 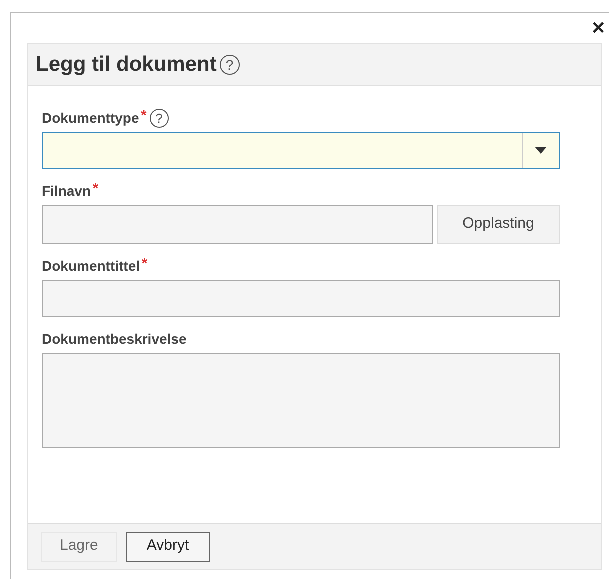 I want to click on dialog-title: Legg til dokument, so click(x=126, y=65).